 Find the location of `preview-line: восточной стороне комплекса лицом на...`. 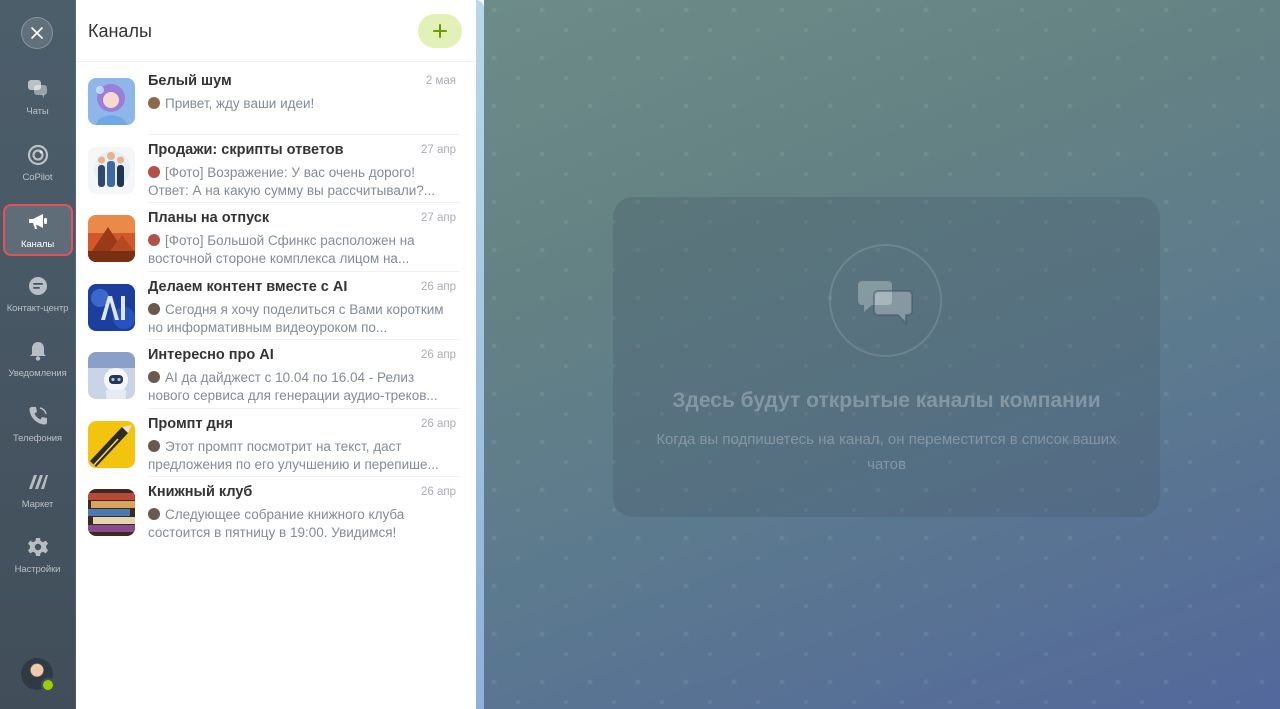

preview-line: восточной стороне комплекса лицом на... is located at coordinates (279, 258).